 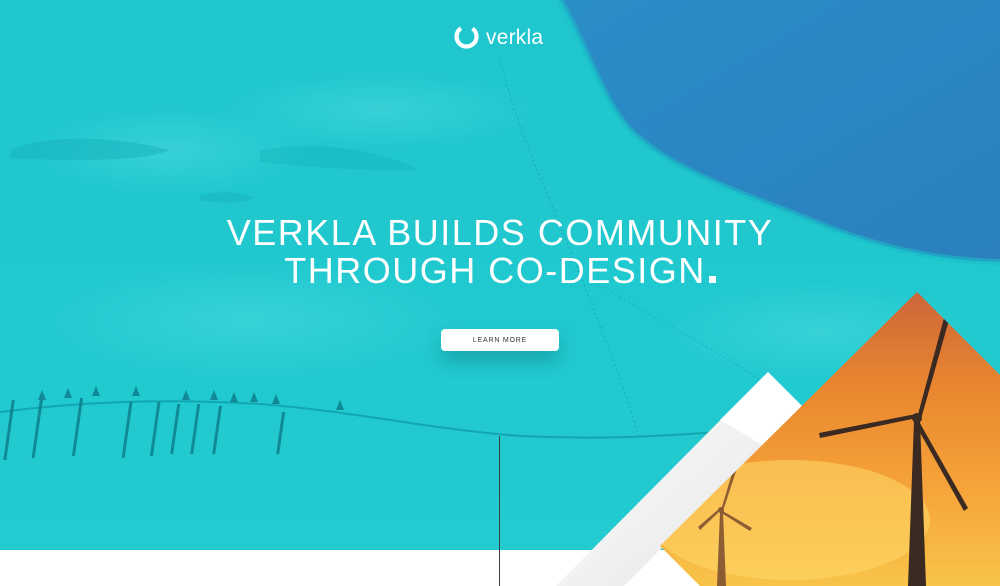 What do you see at coordinates (495, 270) in the screenshot?
I see `headline-line-2-text: THROUGH CO-DESIGN` at bounding box center [495, 270].